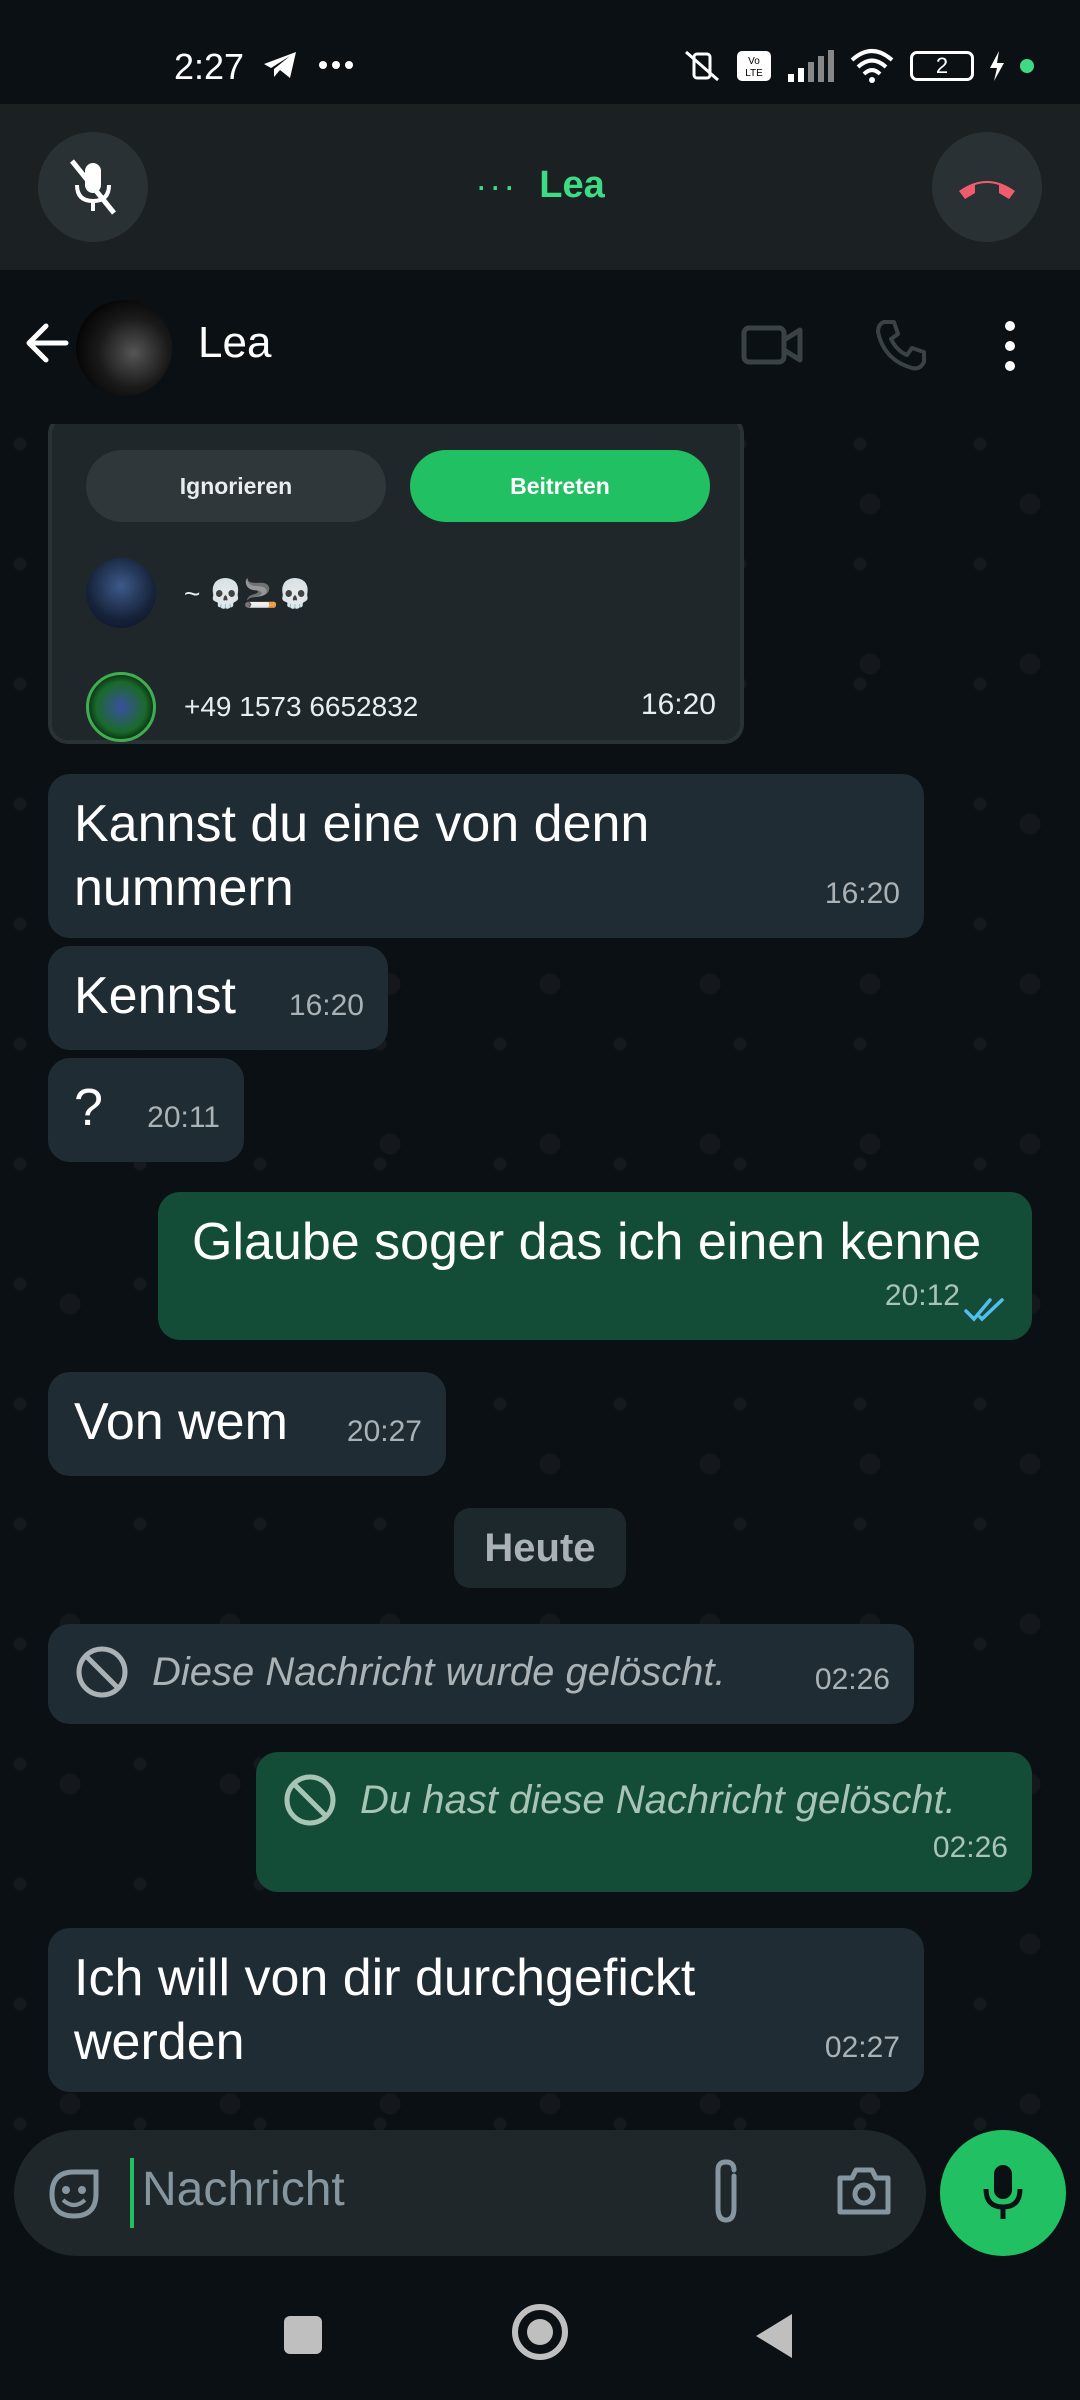 The height and width of the screenshot is (2400, 1080). Describe the element at coordinates (47, 343) in the screenshot. I see `back-arrow-icon` at that location.